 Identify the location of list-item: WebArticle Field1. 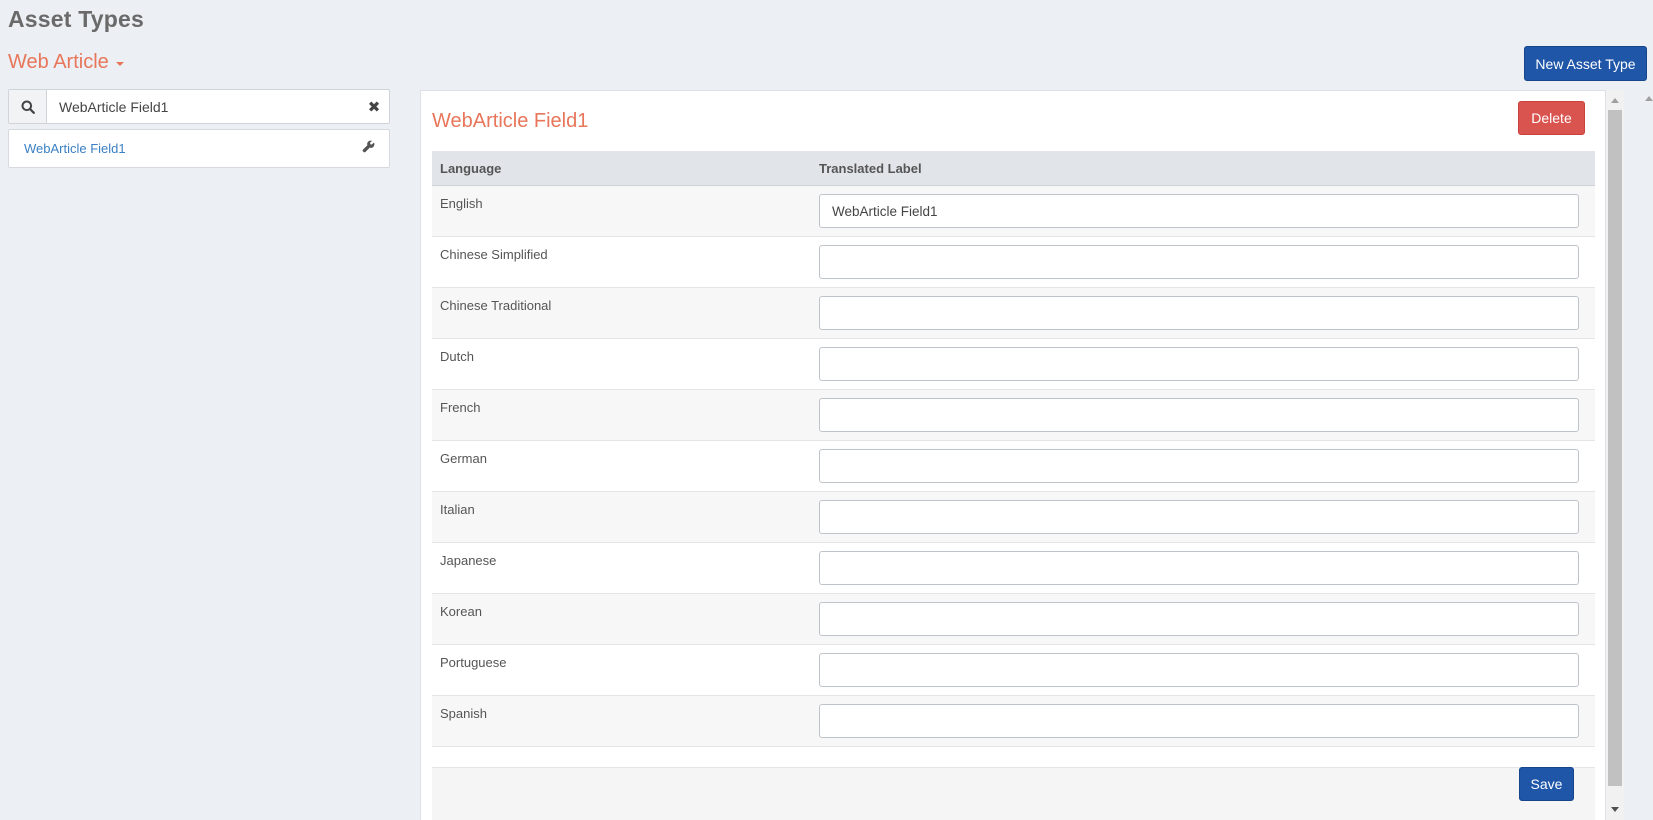
(199, 148).